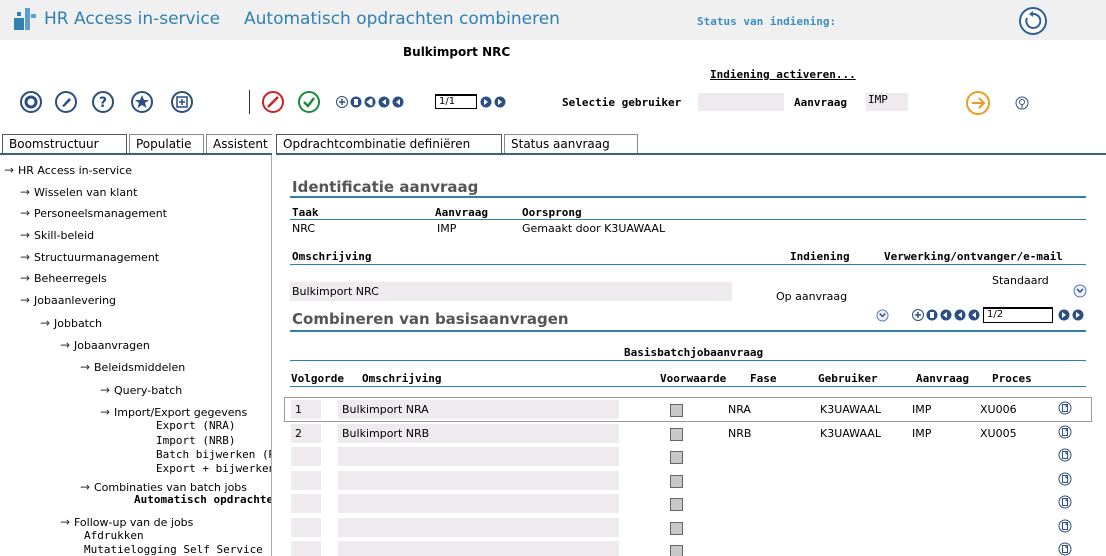  I want to click on pager-input: 1/1, so click(456, 101).